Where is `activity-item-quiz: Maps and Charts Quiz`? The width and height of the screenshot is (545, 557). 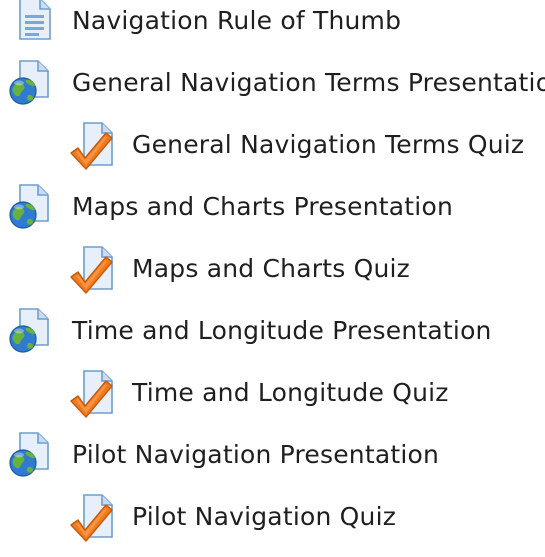
activity-item-quiz: Maps and Charts Quiz is located at coordinates (272, 269).